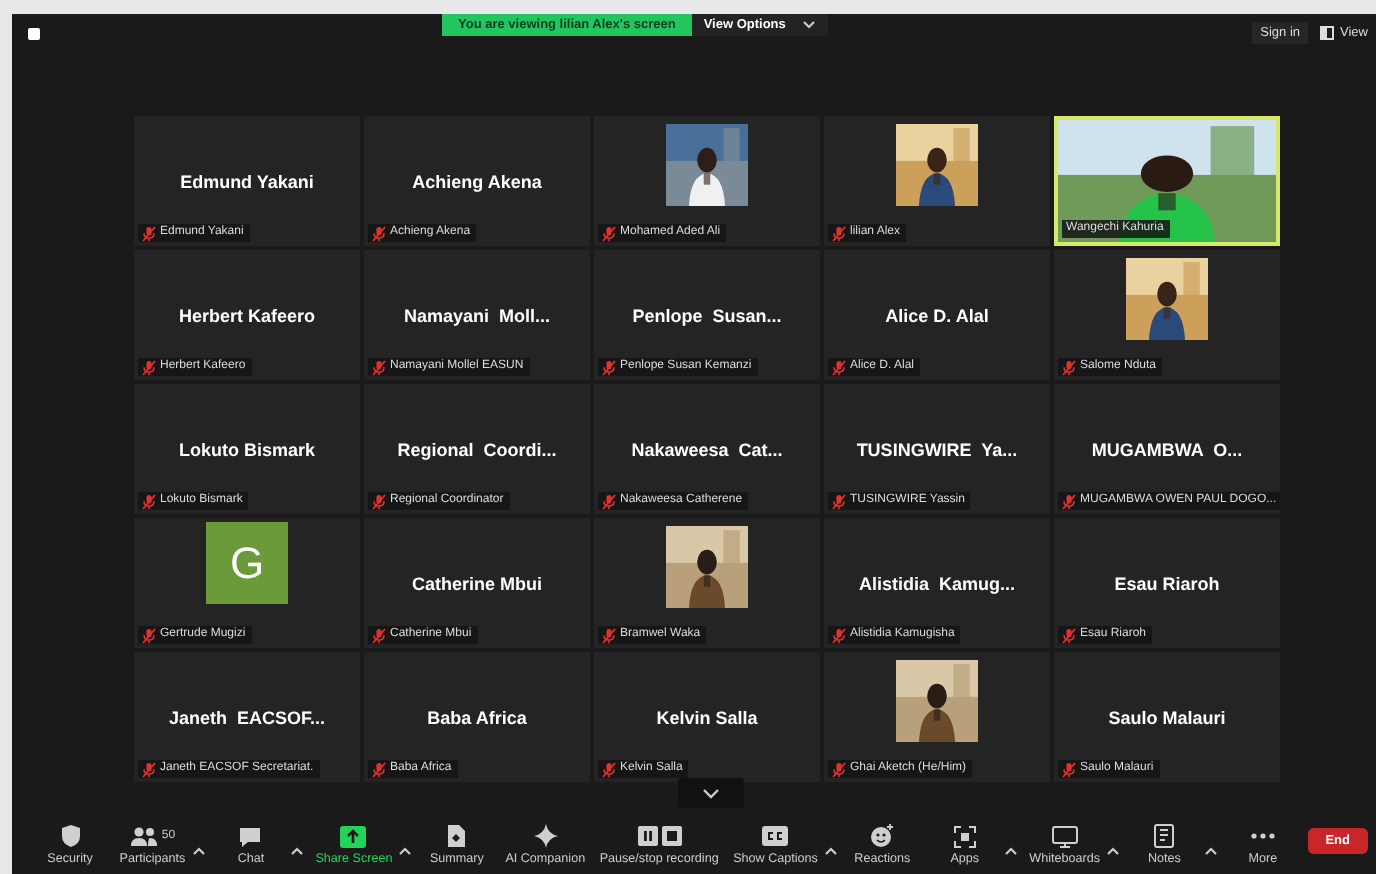  What do you see at coordinates (247, 315) in the screenshot?
I see `participant-name: Herbert Kafeero` at bounding box center [247, 315].